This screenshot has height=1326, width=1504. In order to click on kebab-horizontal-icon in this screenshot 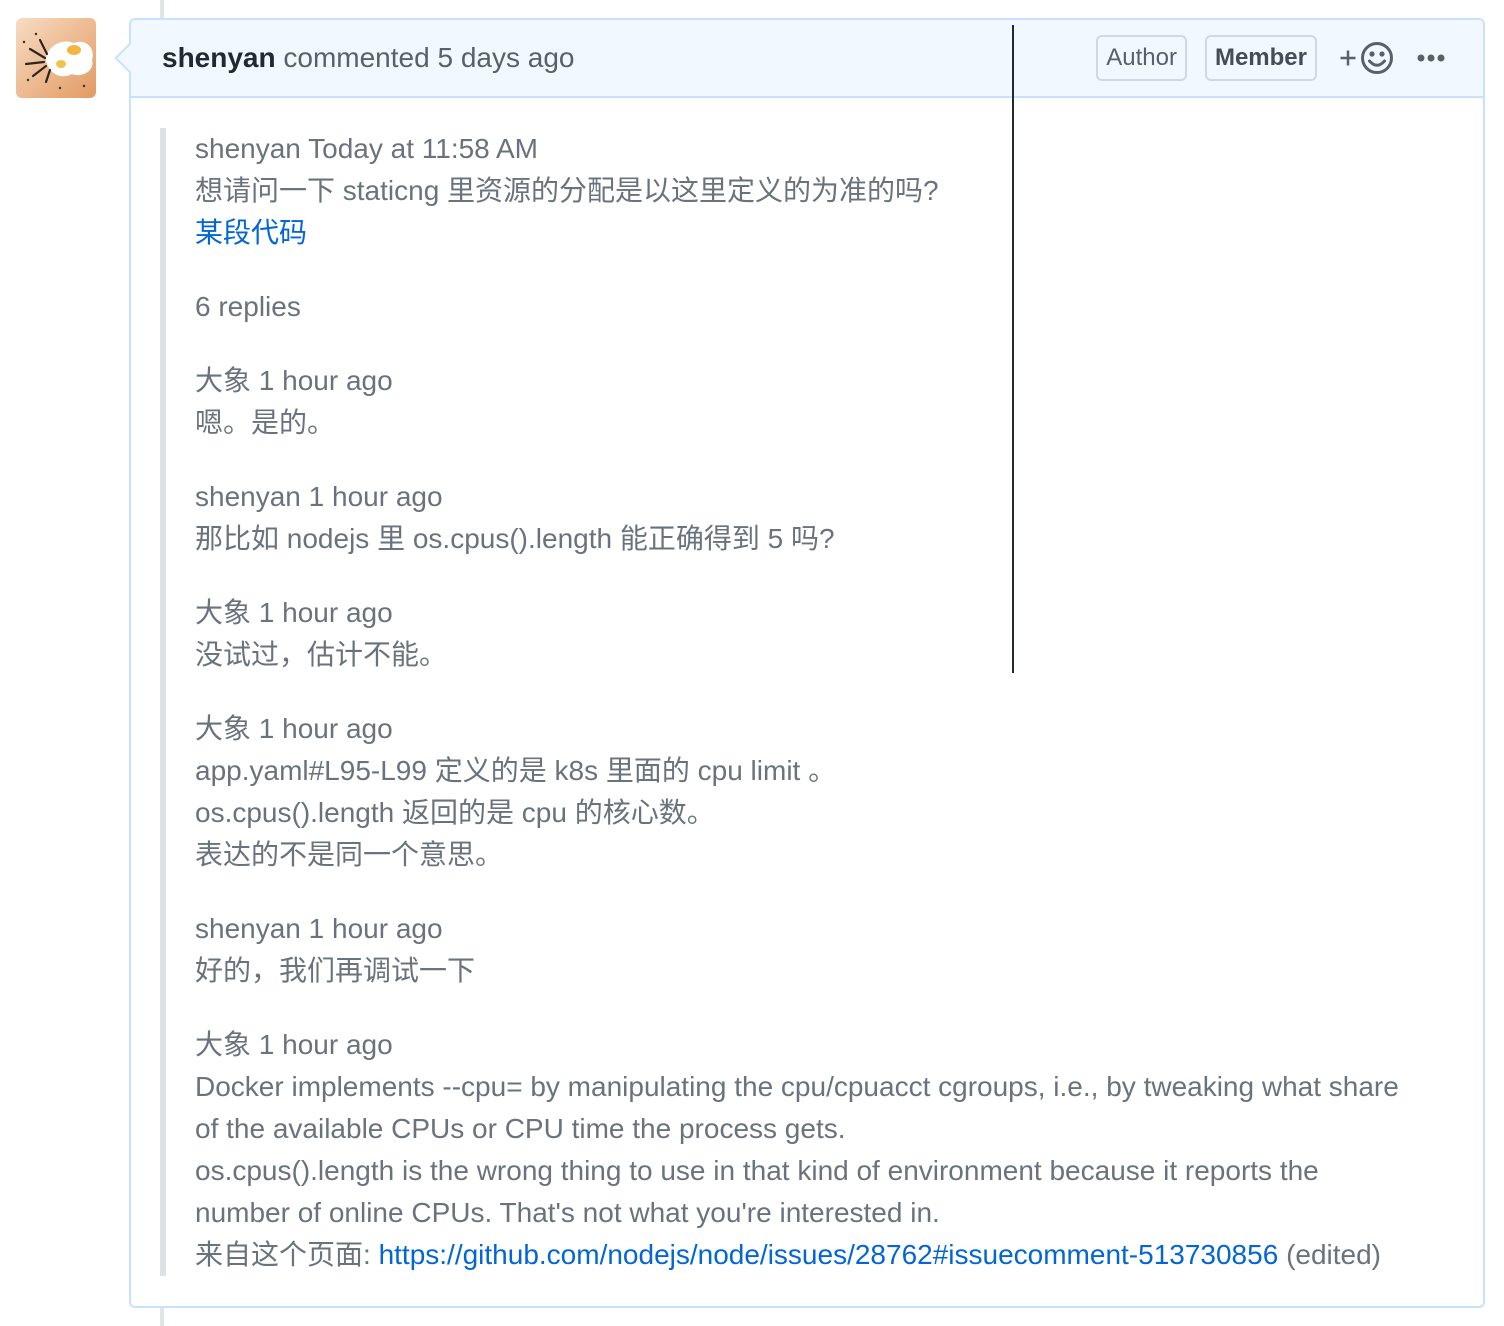, I will do `click(1431, 58)`.